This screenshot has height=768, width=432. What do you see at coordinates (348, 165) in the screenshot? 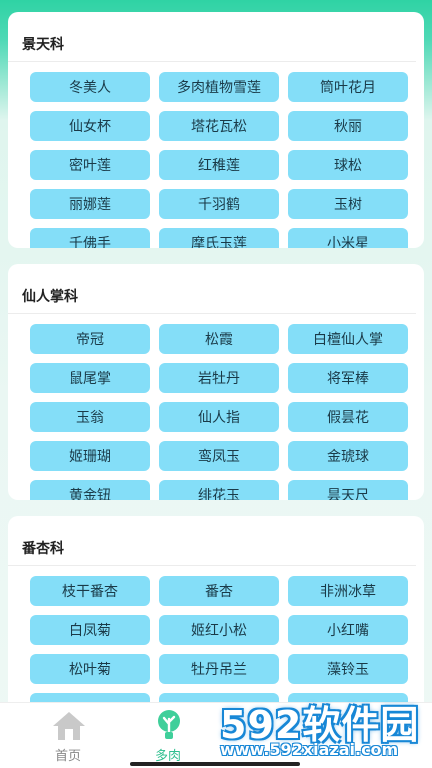
I see `succulent-item: 球松` at bounding box center [348, 165].